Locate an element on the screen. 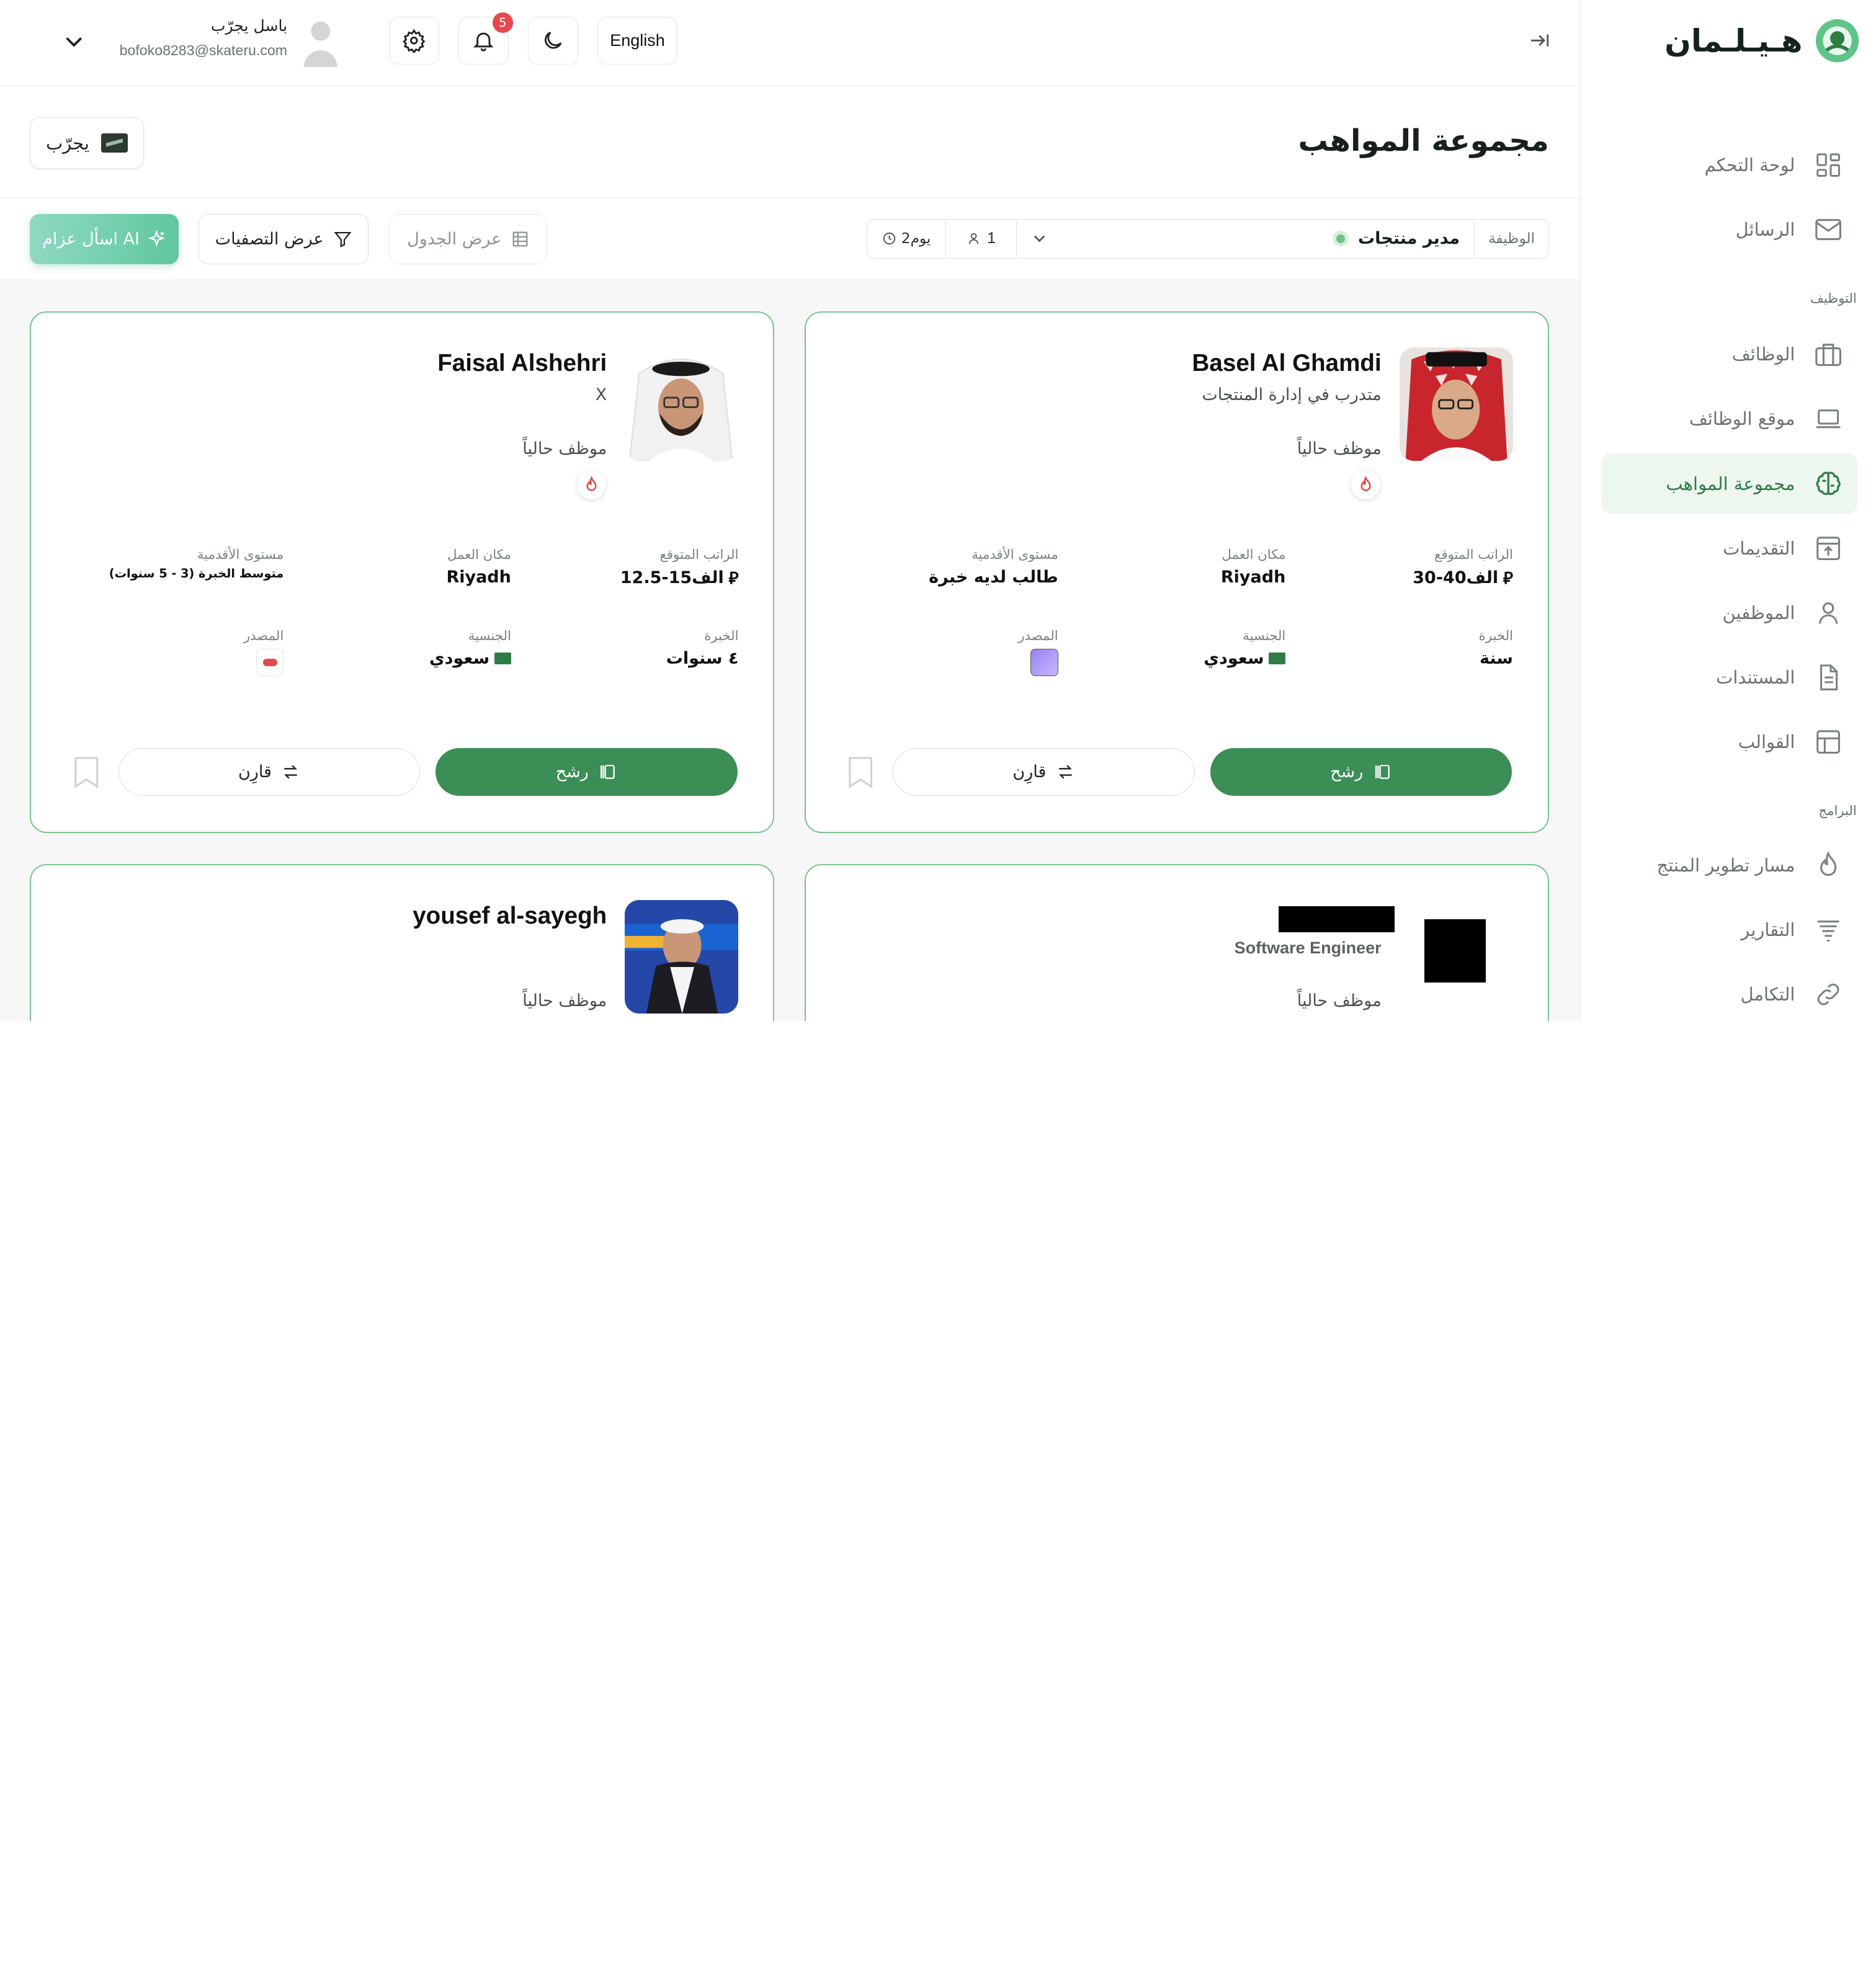  nav-section-programs: البرامج is located at coordinates (1837, 811).